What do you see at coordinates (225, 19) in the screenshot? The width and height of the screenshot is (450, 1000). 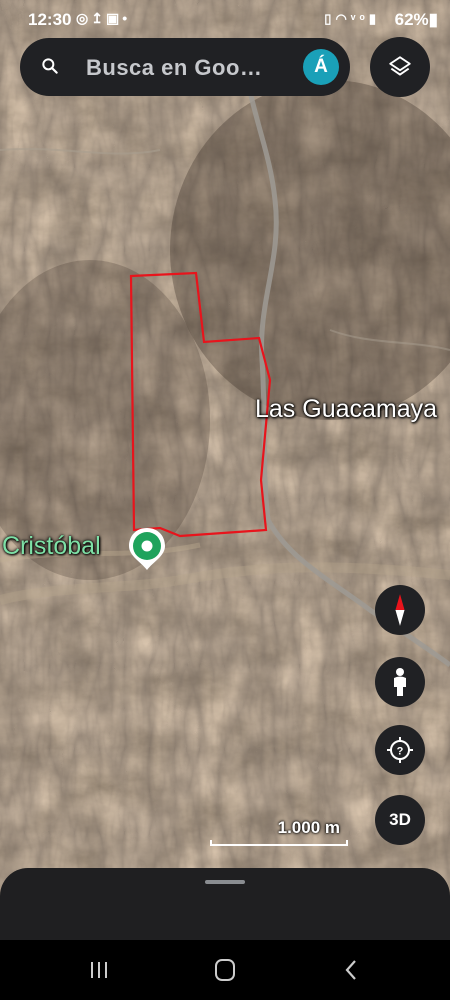 I see `status-bar: 12:30 ◎↥▣• ▯◠ᵛᵒ▮ 62%▮` at bounding box center [225, 19].